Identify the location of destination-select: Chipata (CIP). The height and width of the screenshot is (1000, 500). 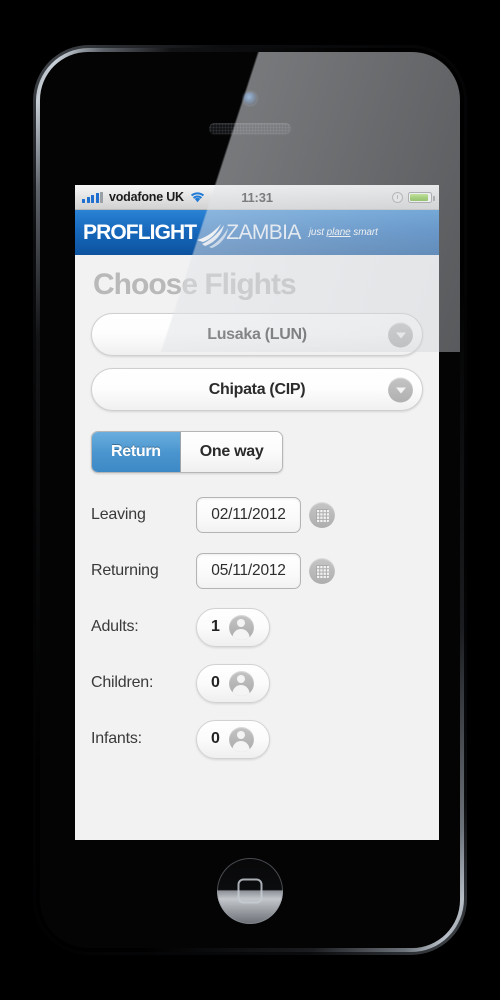
(257, 389).